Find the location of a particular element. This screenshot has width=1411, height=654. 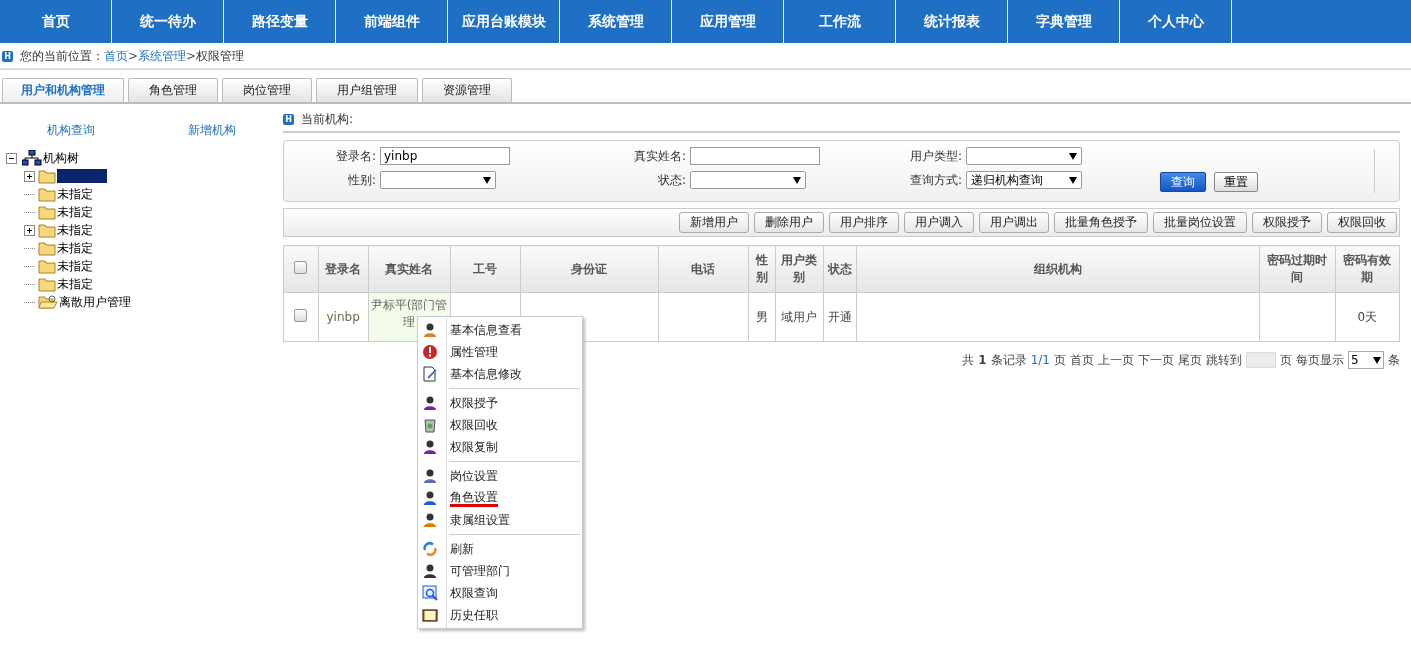

text-field is located at coordinates (755, 156).